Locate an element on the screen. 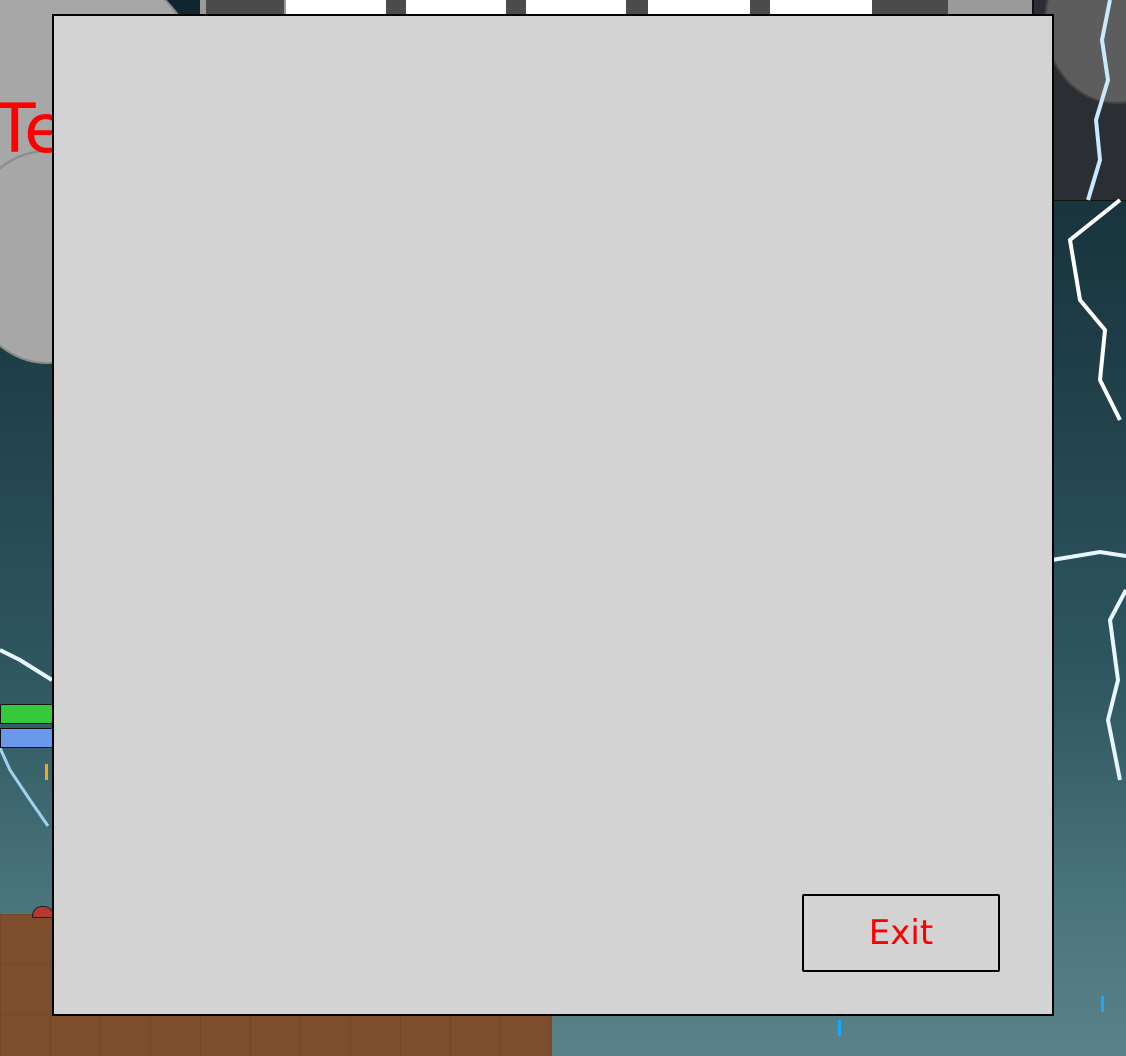 The height and width of the screenshot is (1056, 1126). exit-button: Exit is located at coordinates (901, 933).